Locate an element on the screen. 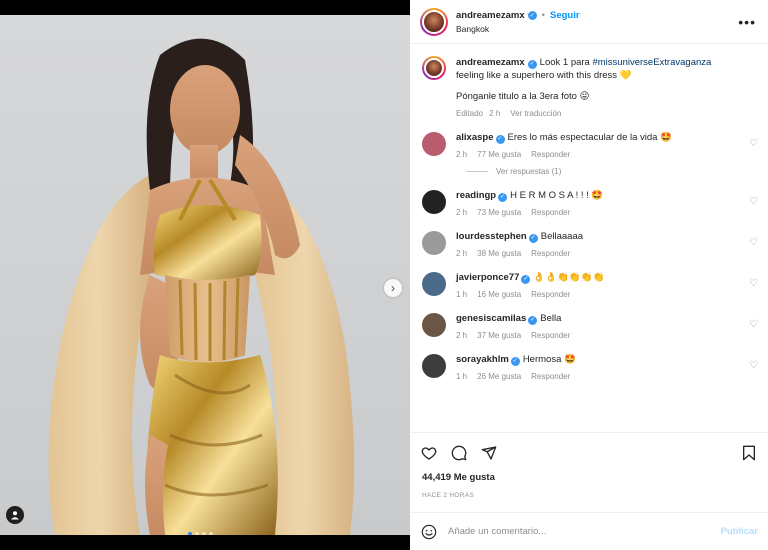 The width and height of the screenshot is (768, 550). comment-likes: 77 Me gusta is located at coordinates (499, 154).